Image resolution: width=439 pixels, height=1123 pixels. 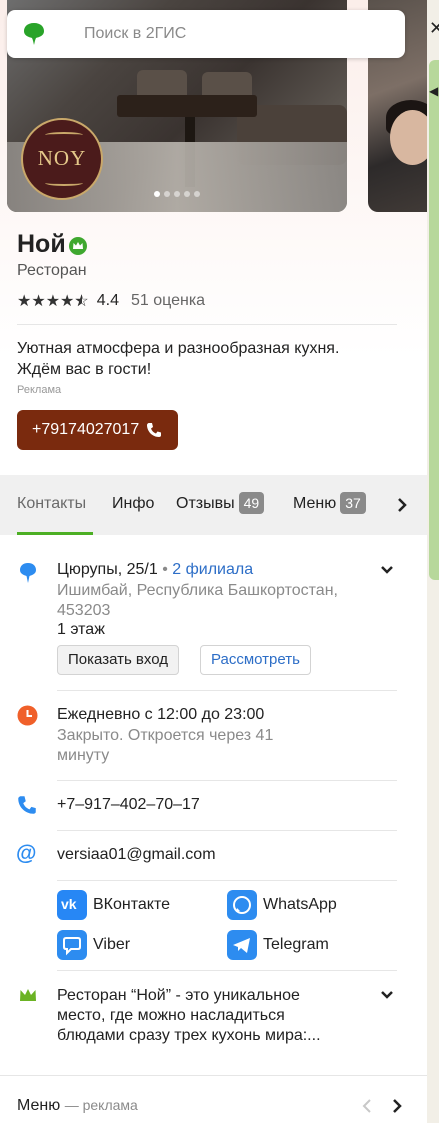 I want to click on tab-info: Инфо, so click(x=133, y=505).